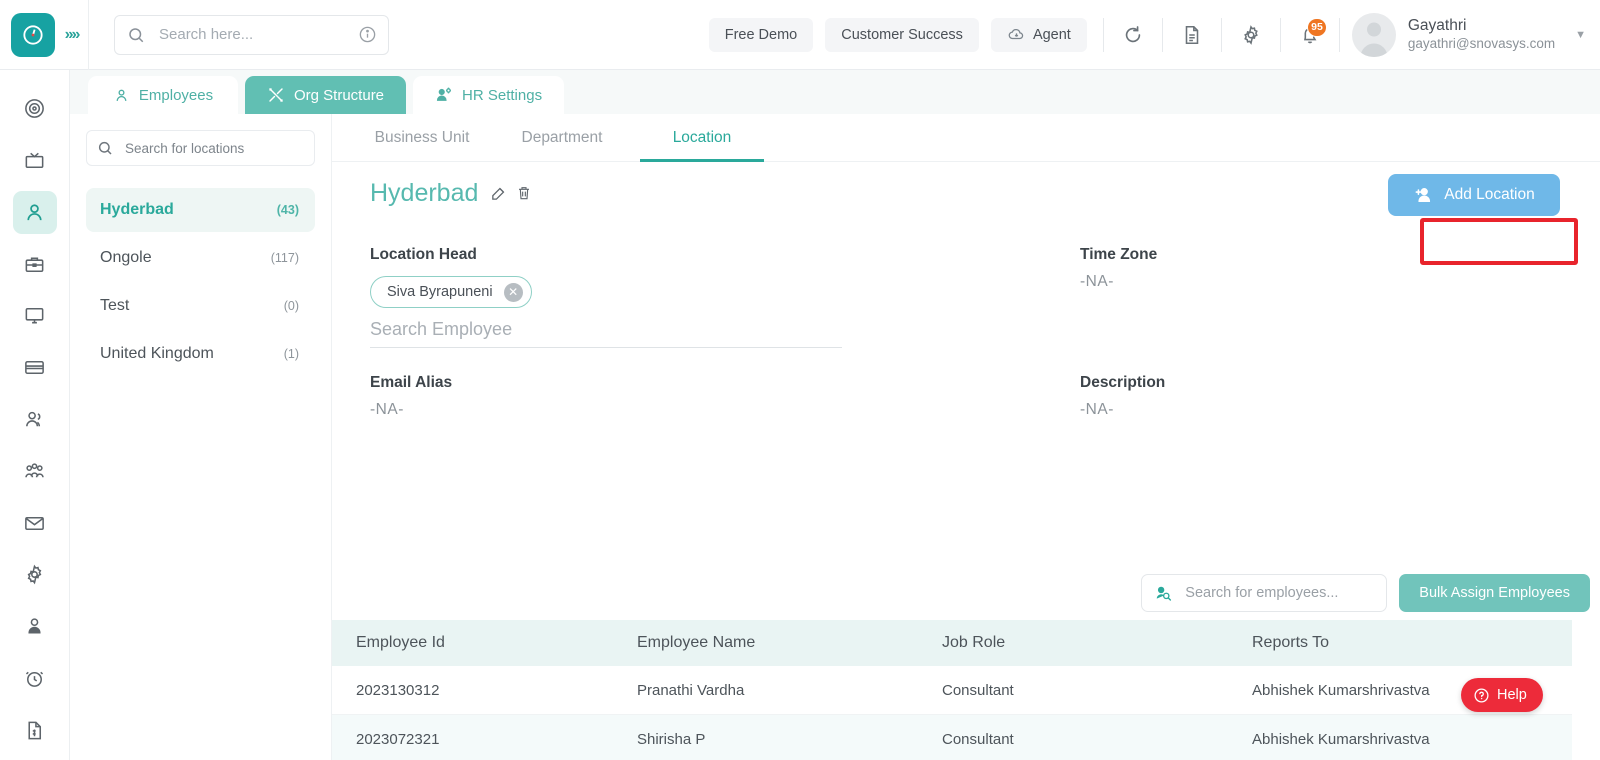 The width and height of the screenshot is (1600, 760). I want to click on edit-icon, so click(498, 193).